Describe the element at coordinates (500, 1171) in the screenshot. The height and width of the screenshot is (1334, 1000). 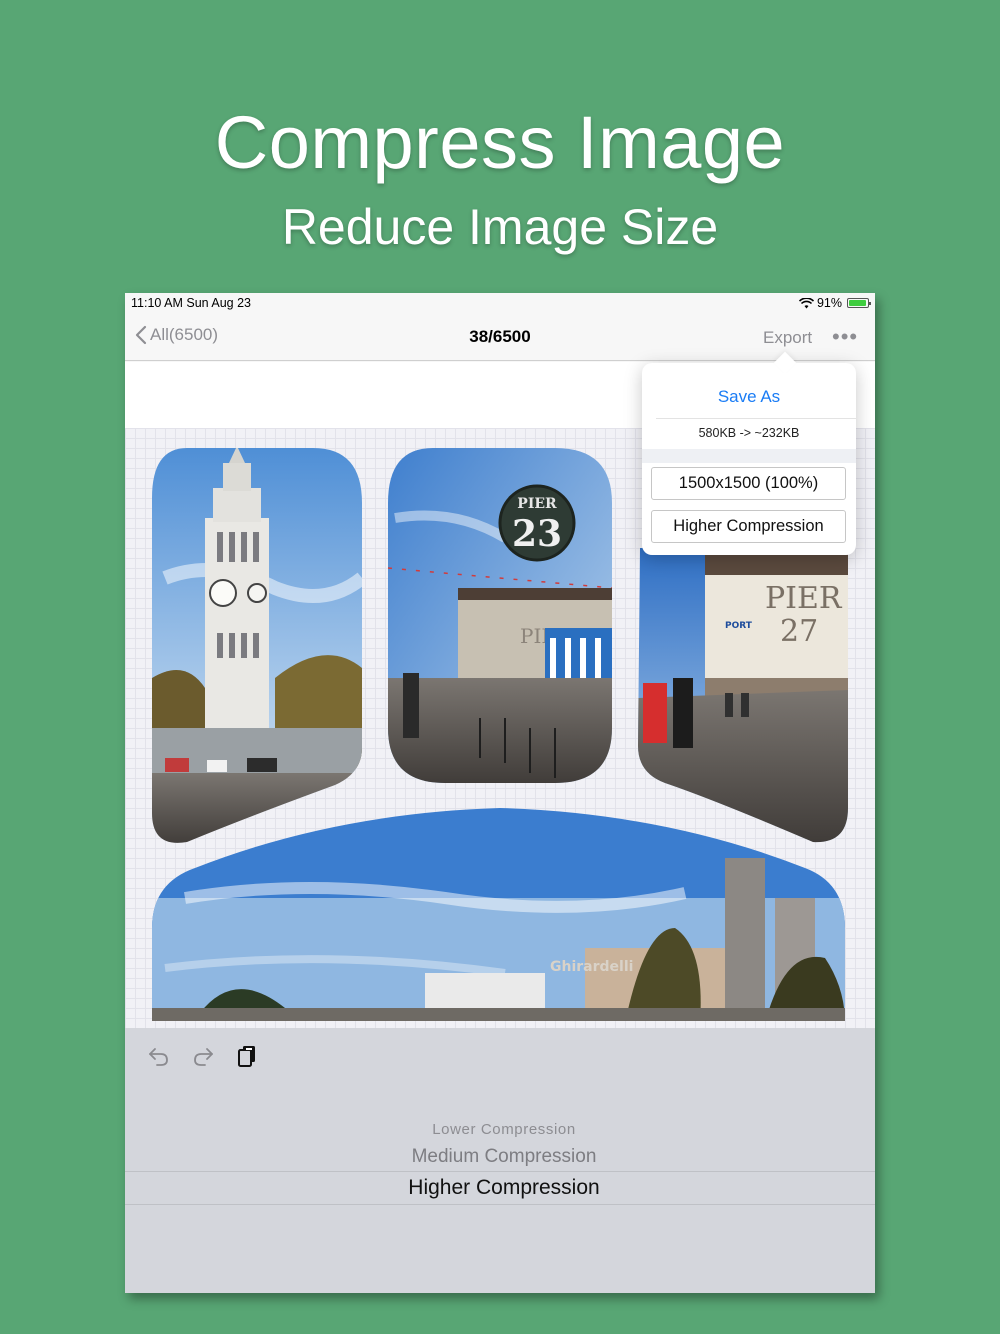
I see `picker-selection-top-line` at that location.